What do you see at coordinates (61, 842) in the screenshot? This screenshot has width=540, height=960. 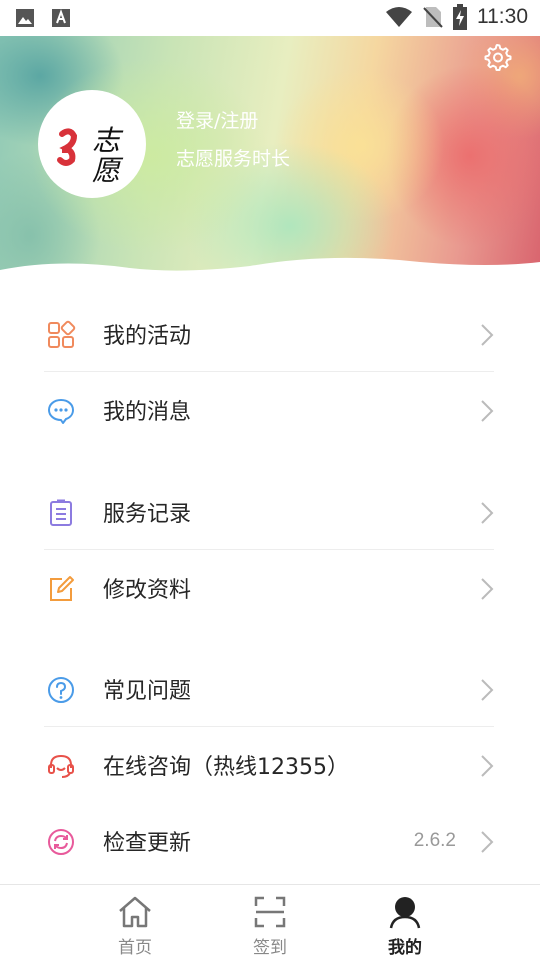 I see `refresh-circle-icon` at bounding box center [61, 842].